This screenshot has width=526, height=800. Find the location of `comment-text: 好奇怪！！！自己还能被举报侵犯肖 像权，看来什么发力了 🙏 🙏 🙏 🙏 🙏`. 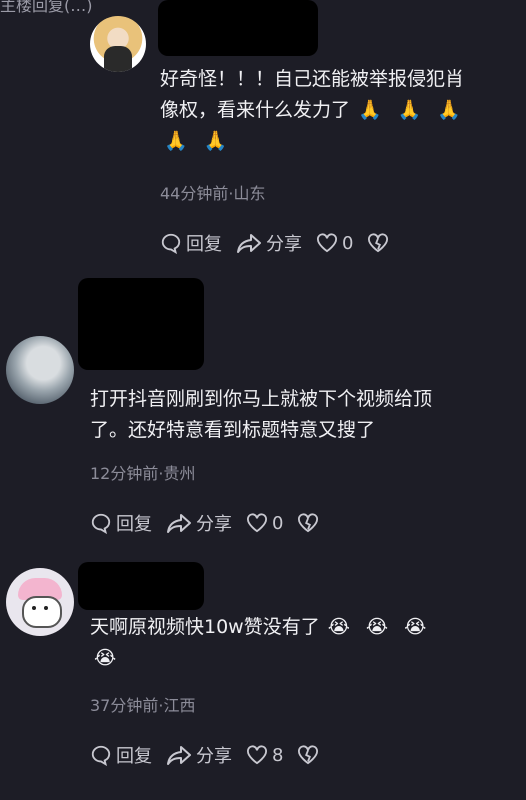

comment-text: 好奇怪！！！自己还能被举报侵犯肖 像权，看来什么发力了 🙏 🙏 🙏 🙏 🙏 is located at coordinates (340, 110).